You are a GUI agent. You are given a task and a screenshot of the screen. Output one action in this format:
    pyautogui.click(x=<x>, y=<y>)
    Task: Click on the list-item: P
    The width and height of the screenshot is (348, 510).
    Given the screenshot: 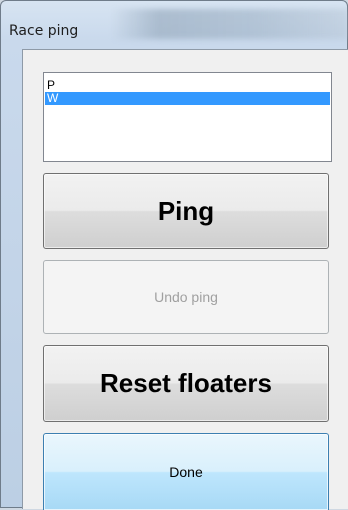 What is the action you would take?
    pyautogui.click(x=187, y=85)
    